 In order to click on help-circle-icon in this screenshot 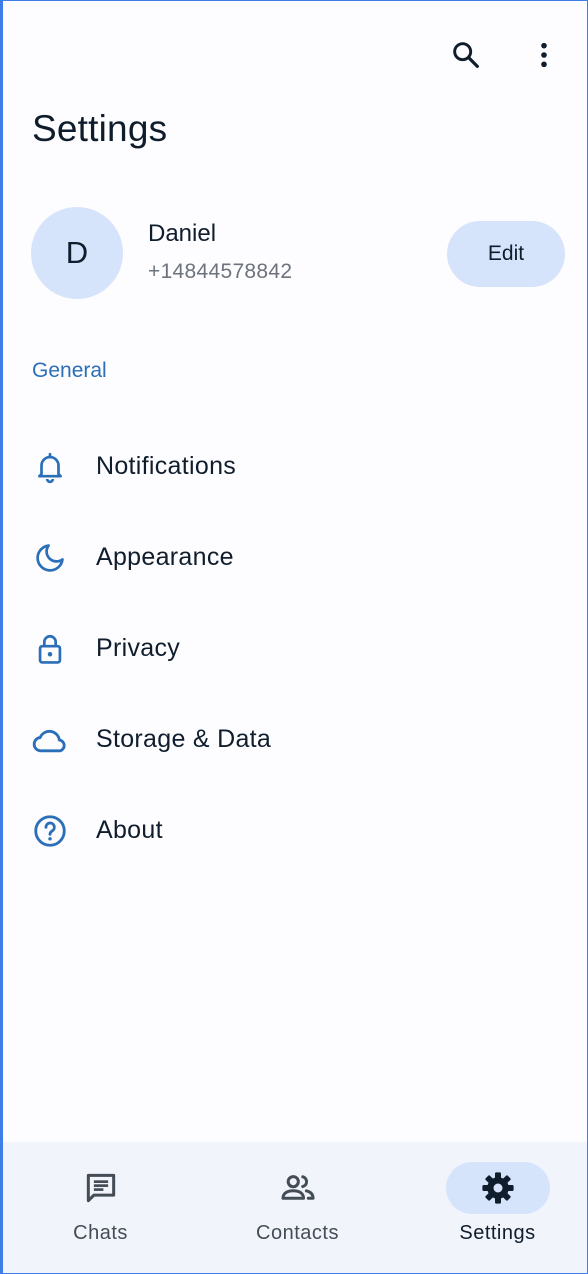, I will do `click(50, 831)`.